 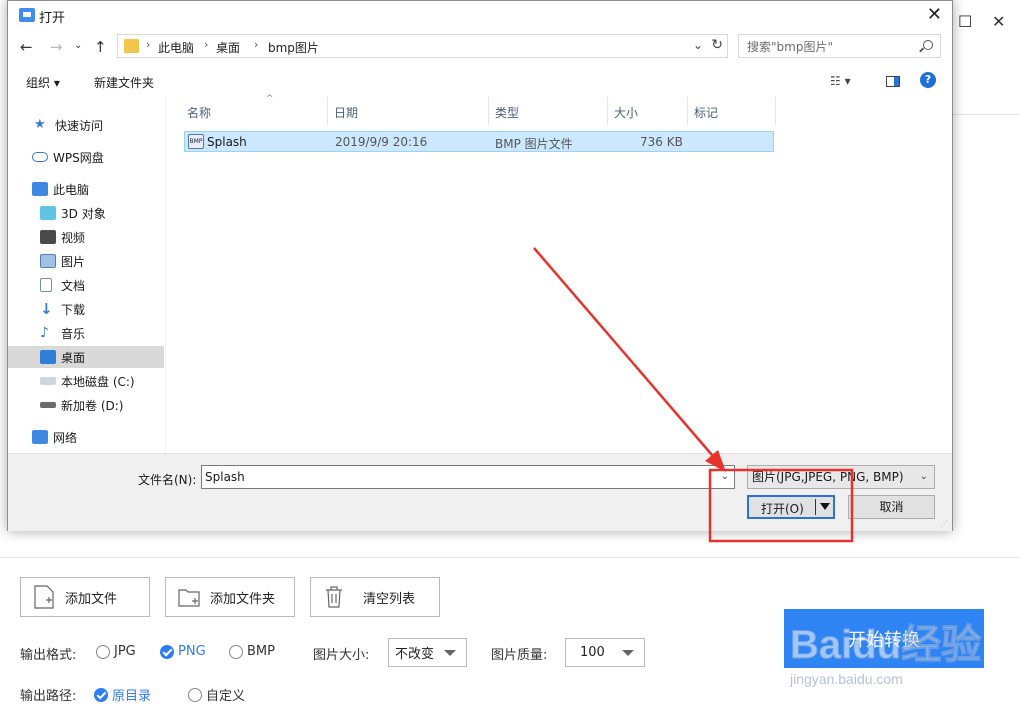 I want to click on format-png-radio: PNG, so click(x=183, y=651).